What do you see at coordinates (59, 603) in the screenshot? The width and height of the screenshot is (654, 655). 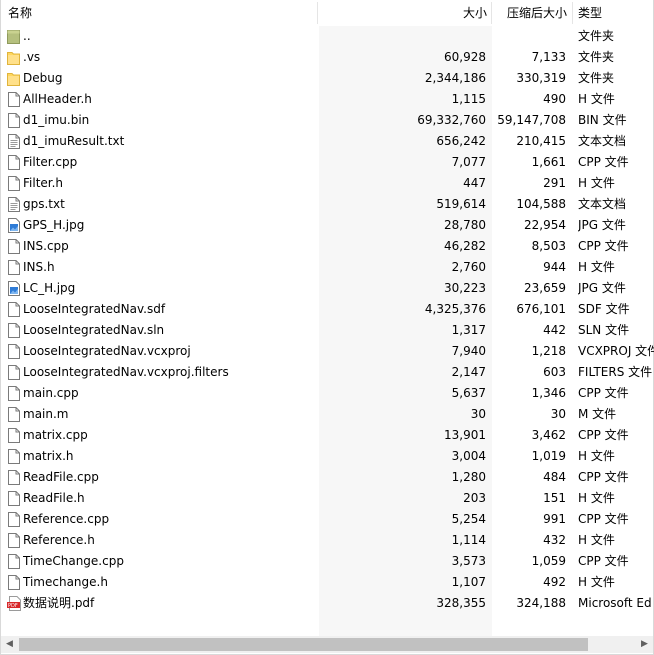 I see `file-name: 数据说明.pdf` at bounding box center [59, 603].